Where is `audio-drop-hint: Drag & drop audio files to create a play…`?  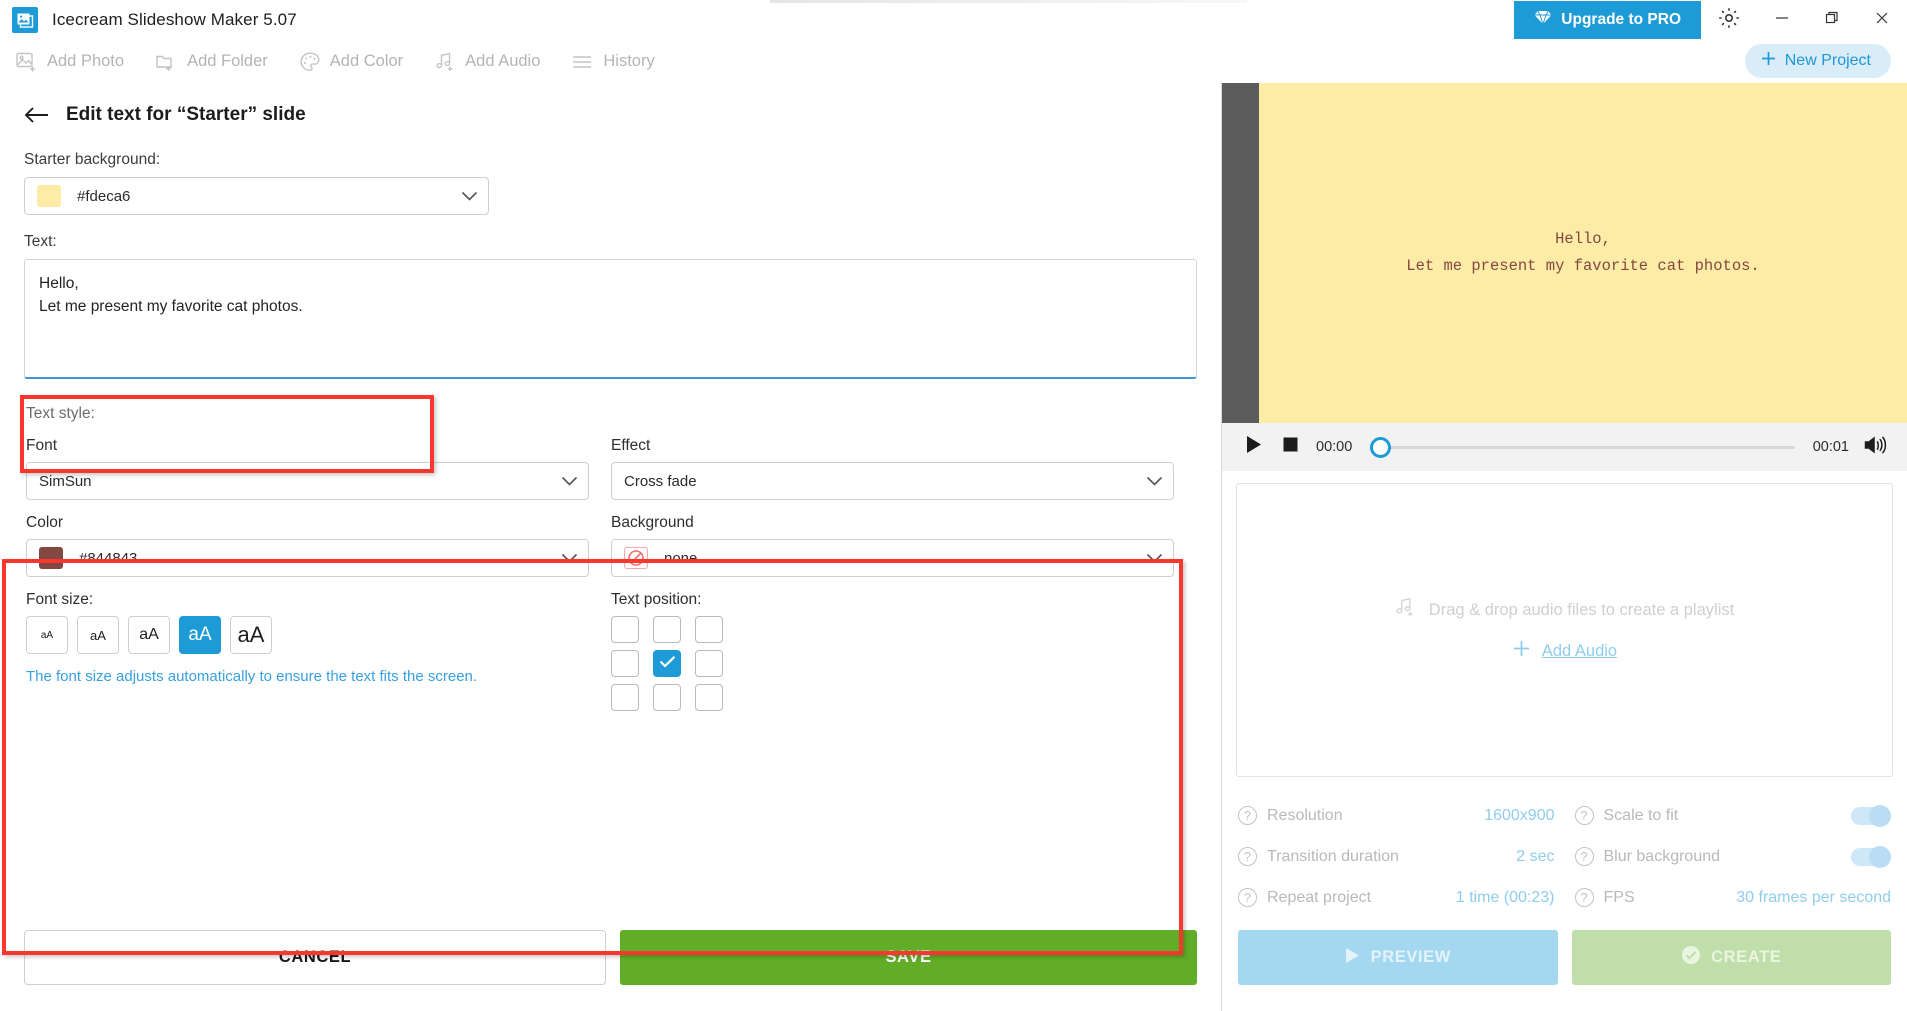
audio-drop-hint: Drag & drop audio files to create a play… is located at coordinates (1564, 610).